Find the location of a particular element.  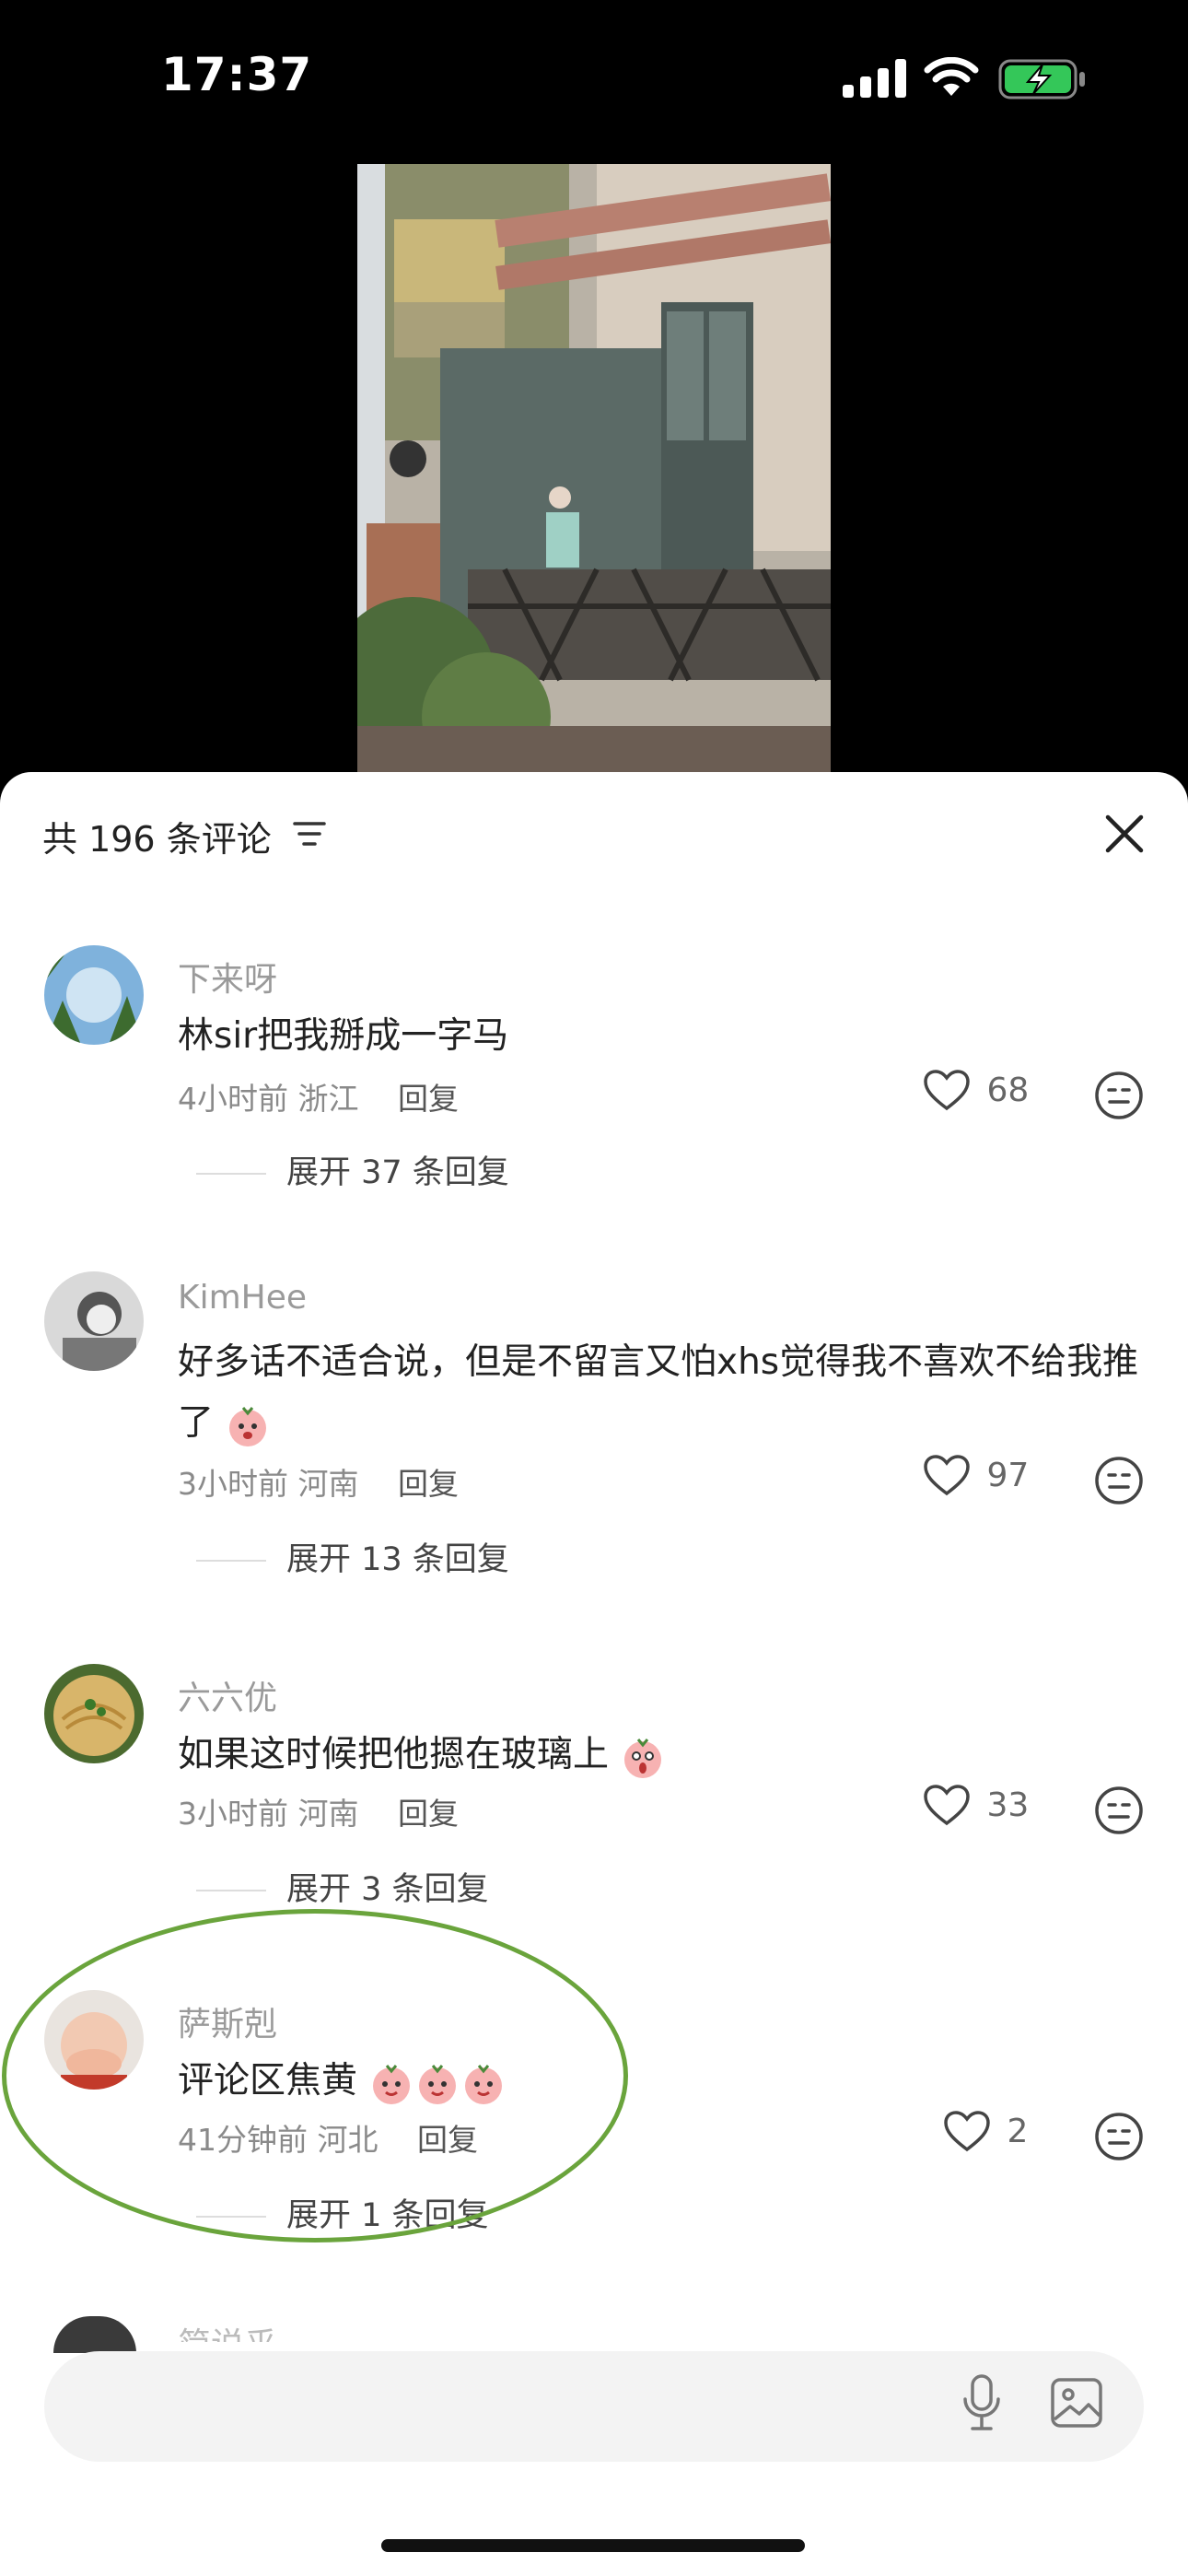

status-time: 17:37 is located at coordinates (237, 74).